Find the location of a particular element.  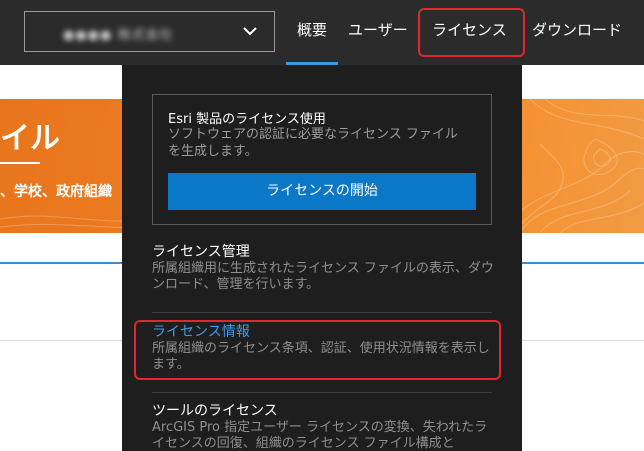

banner-title: イル is located at coordinates (30, 138).